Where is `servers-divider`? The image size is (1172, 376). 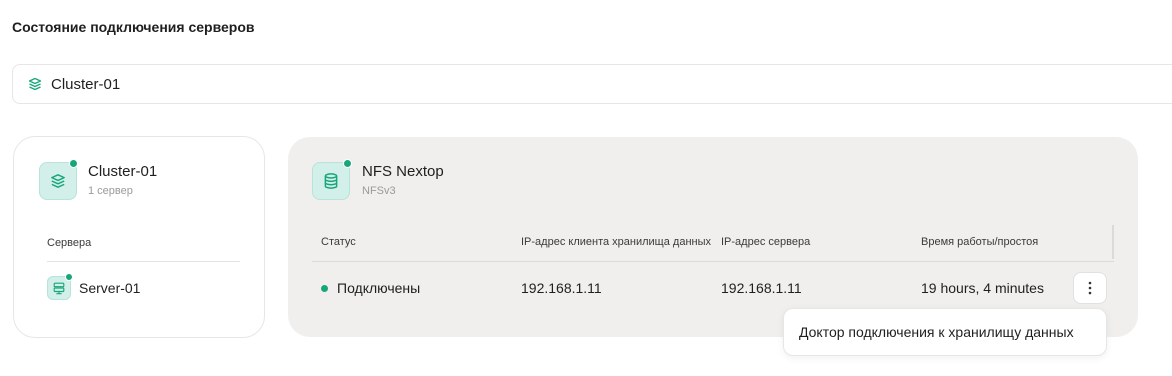
servers-divider is located at coordinates (143, 261).